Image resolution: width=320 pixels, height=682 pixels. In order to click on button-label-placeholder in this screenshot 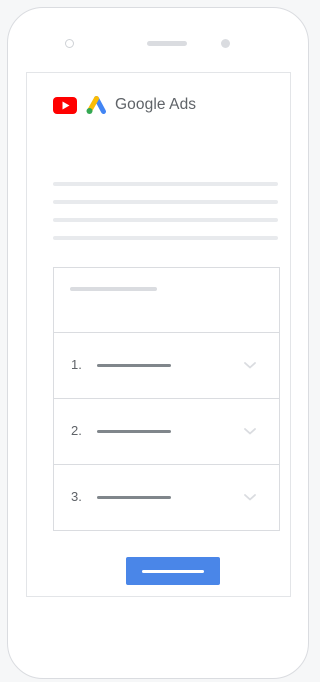, I will do `click(173, 571)`.